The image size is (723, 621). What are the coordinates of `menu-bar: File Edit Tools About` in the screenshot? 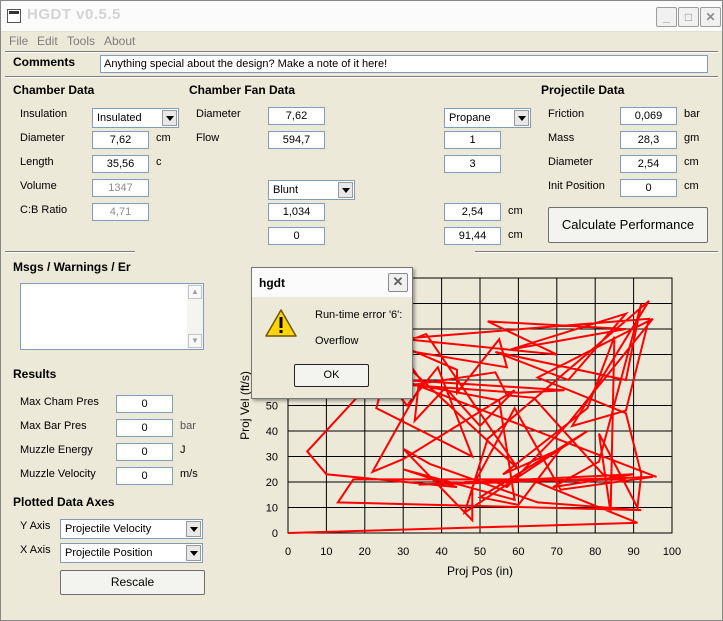 It's located at (361, 41).